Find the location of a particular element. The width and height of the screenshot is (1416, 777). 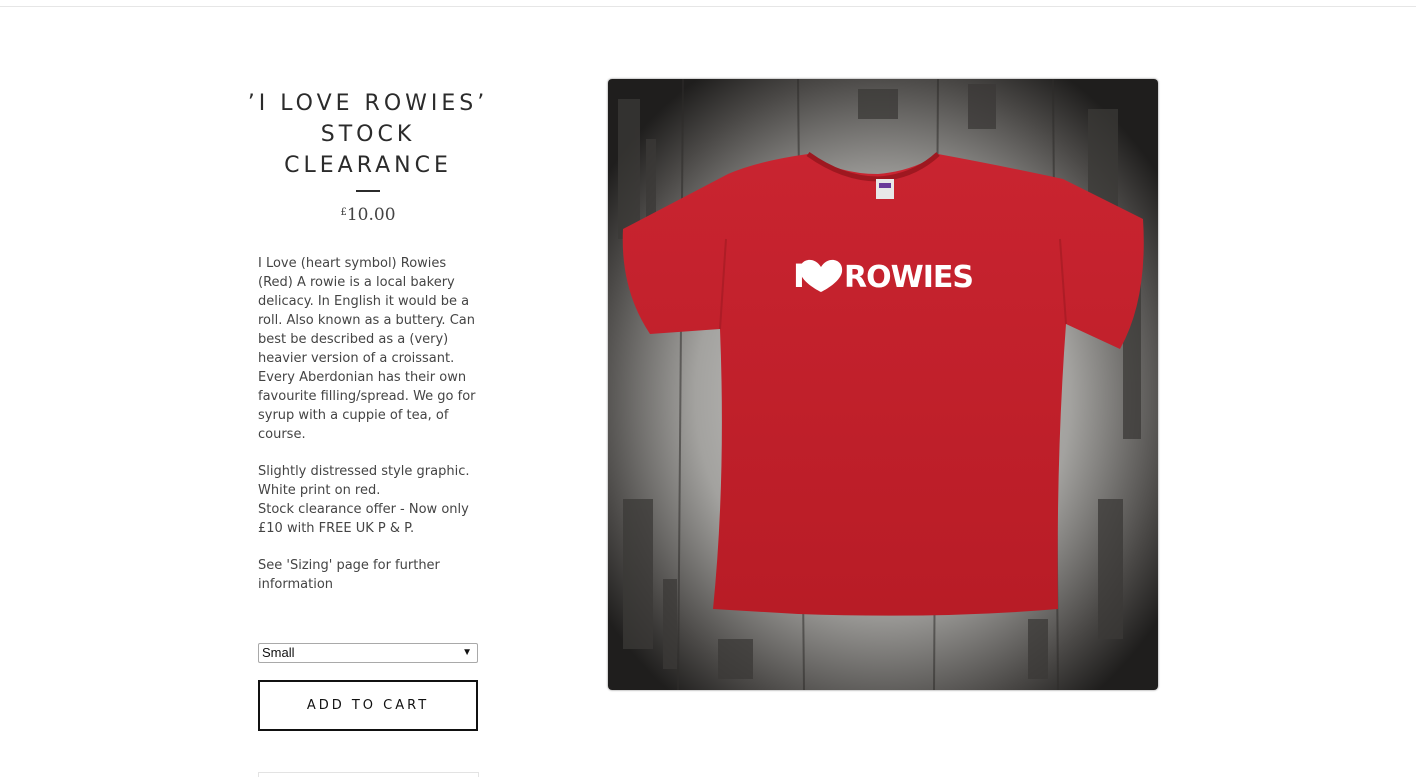

size-select: Small ▼ is located at coordinates (368, 653).